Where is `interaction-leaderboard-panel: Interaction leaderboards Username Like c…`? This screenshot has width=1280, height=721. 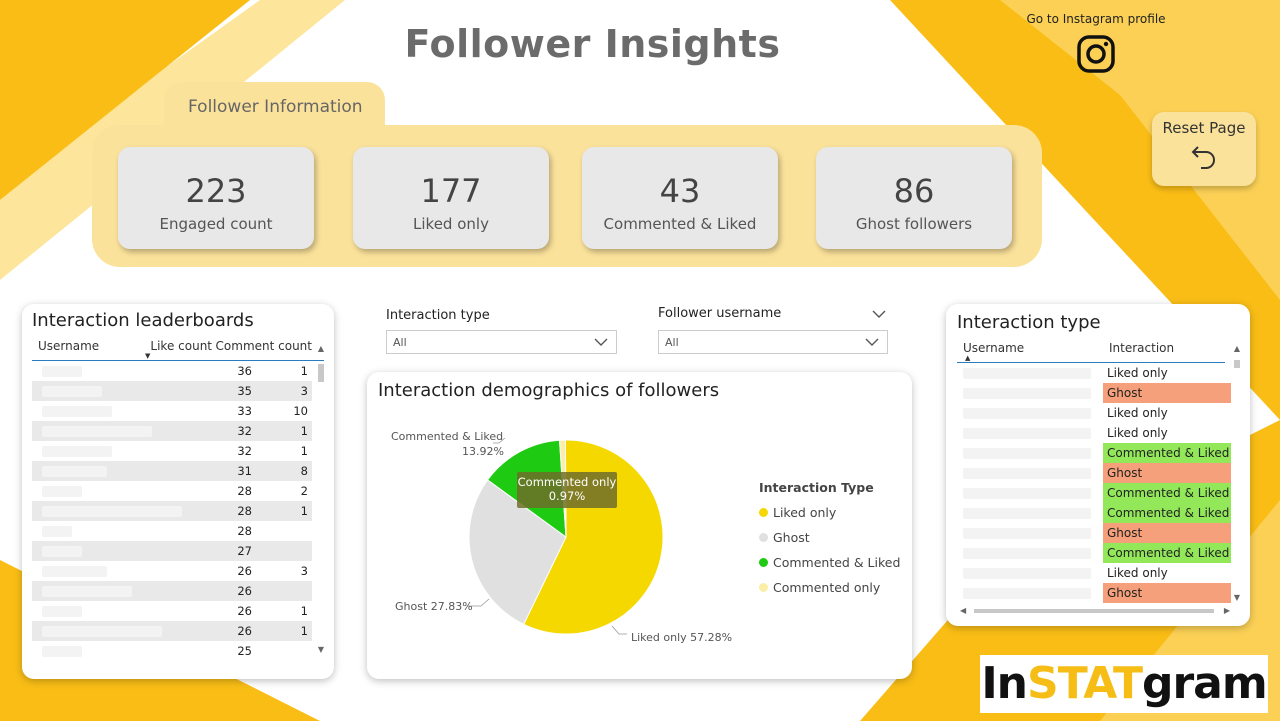
interaction-leaderboard-panel: Interaction leaderboards Username Like c… is located at coordinates (178, 491).